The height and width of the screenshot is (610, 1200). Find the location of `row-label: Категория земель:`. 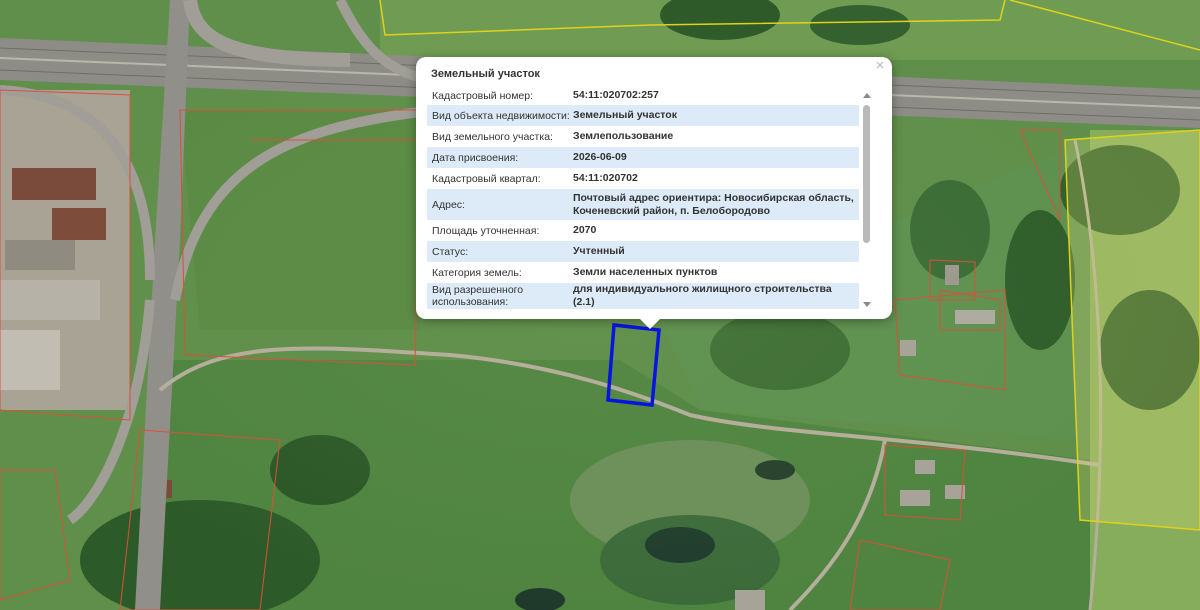

row-label: Категория земель: is located at coordinates (477, 272).